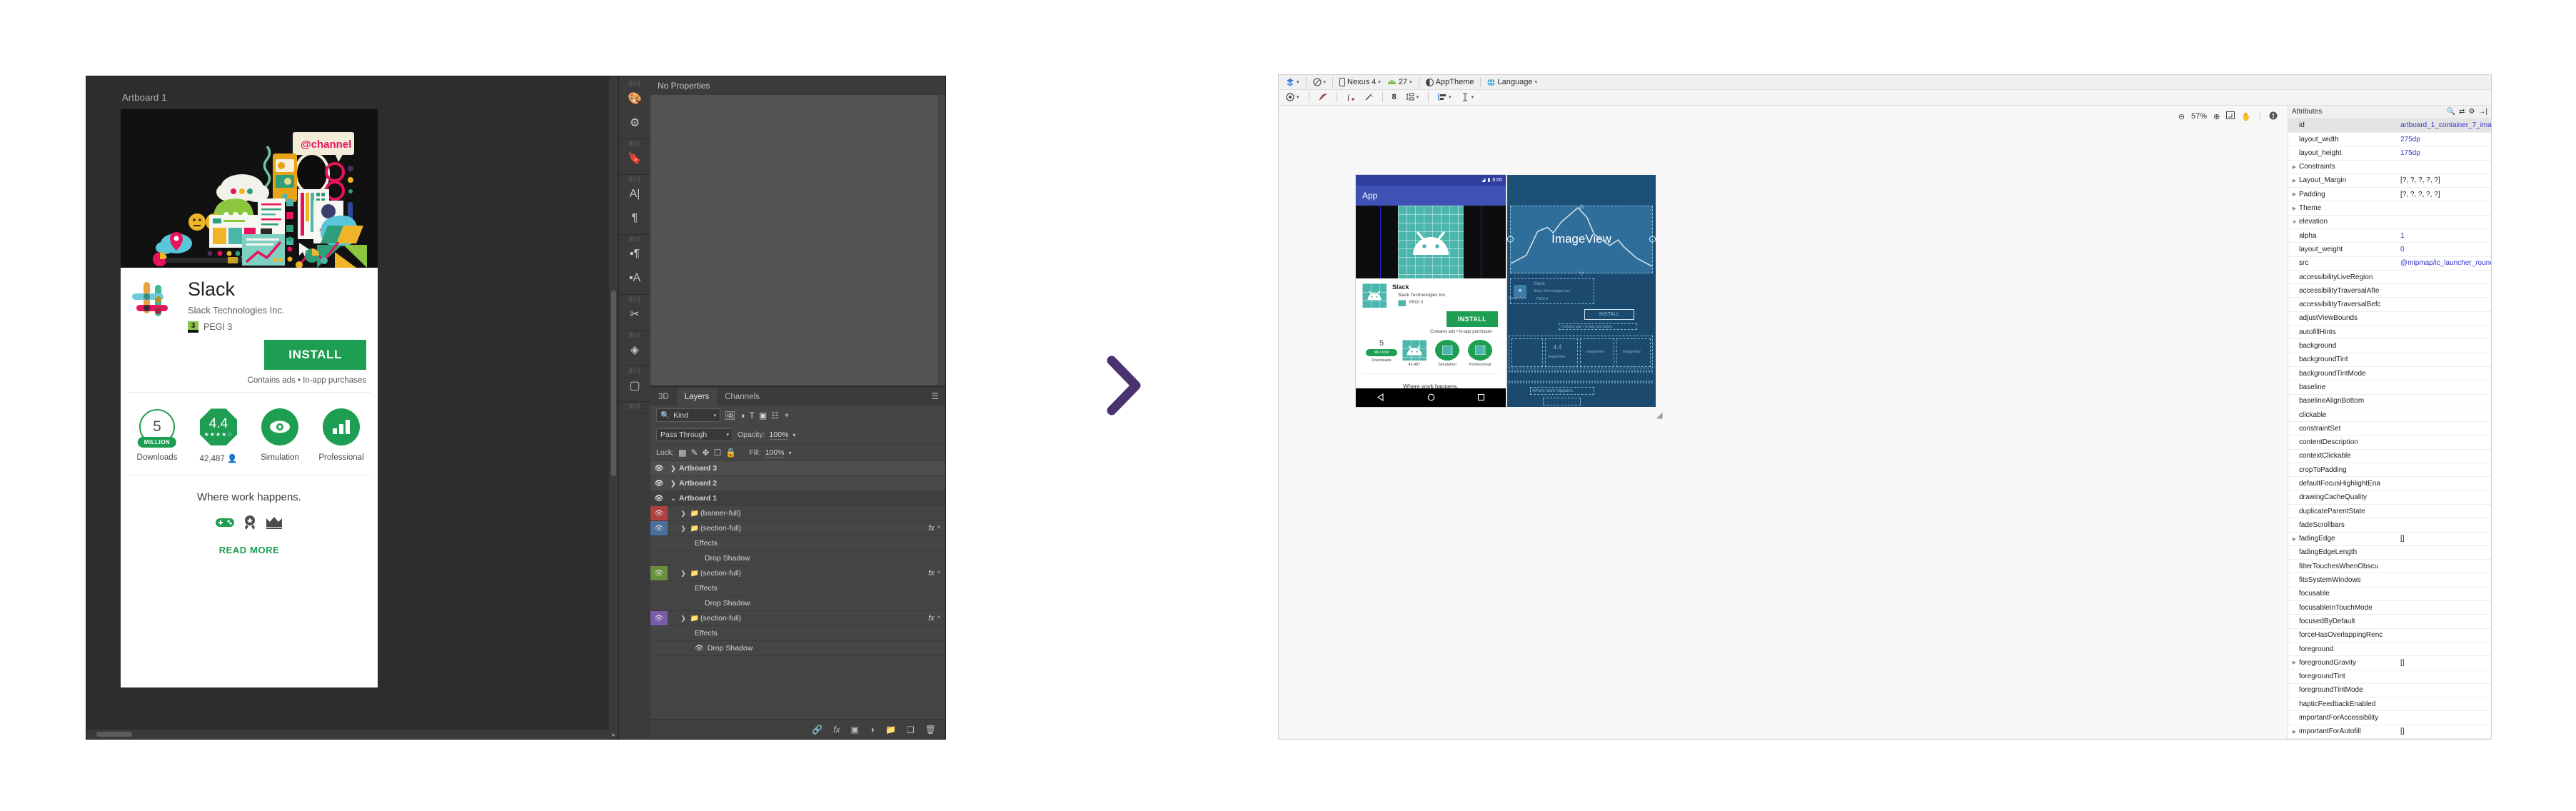 This screenshot has width=2576, height=811. Describe the element at coordinates (1320, 82) in the screenshot. I see `orientation-icon: ▾` at that location.